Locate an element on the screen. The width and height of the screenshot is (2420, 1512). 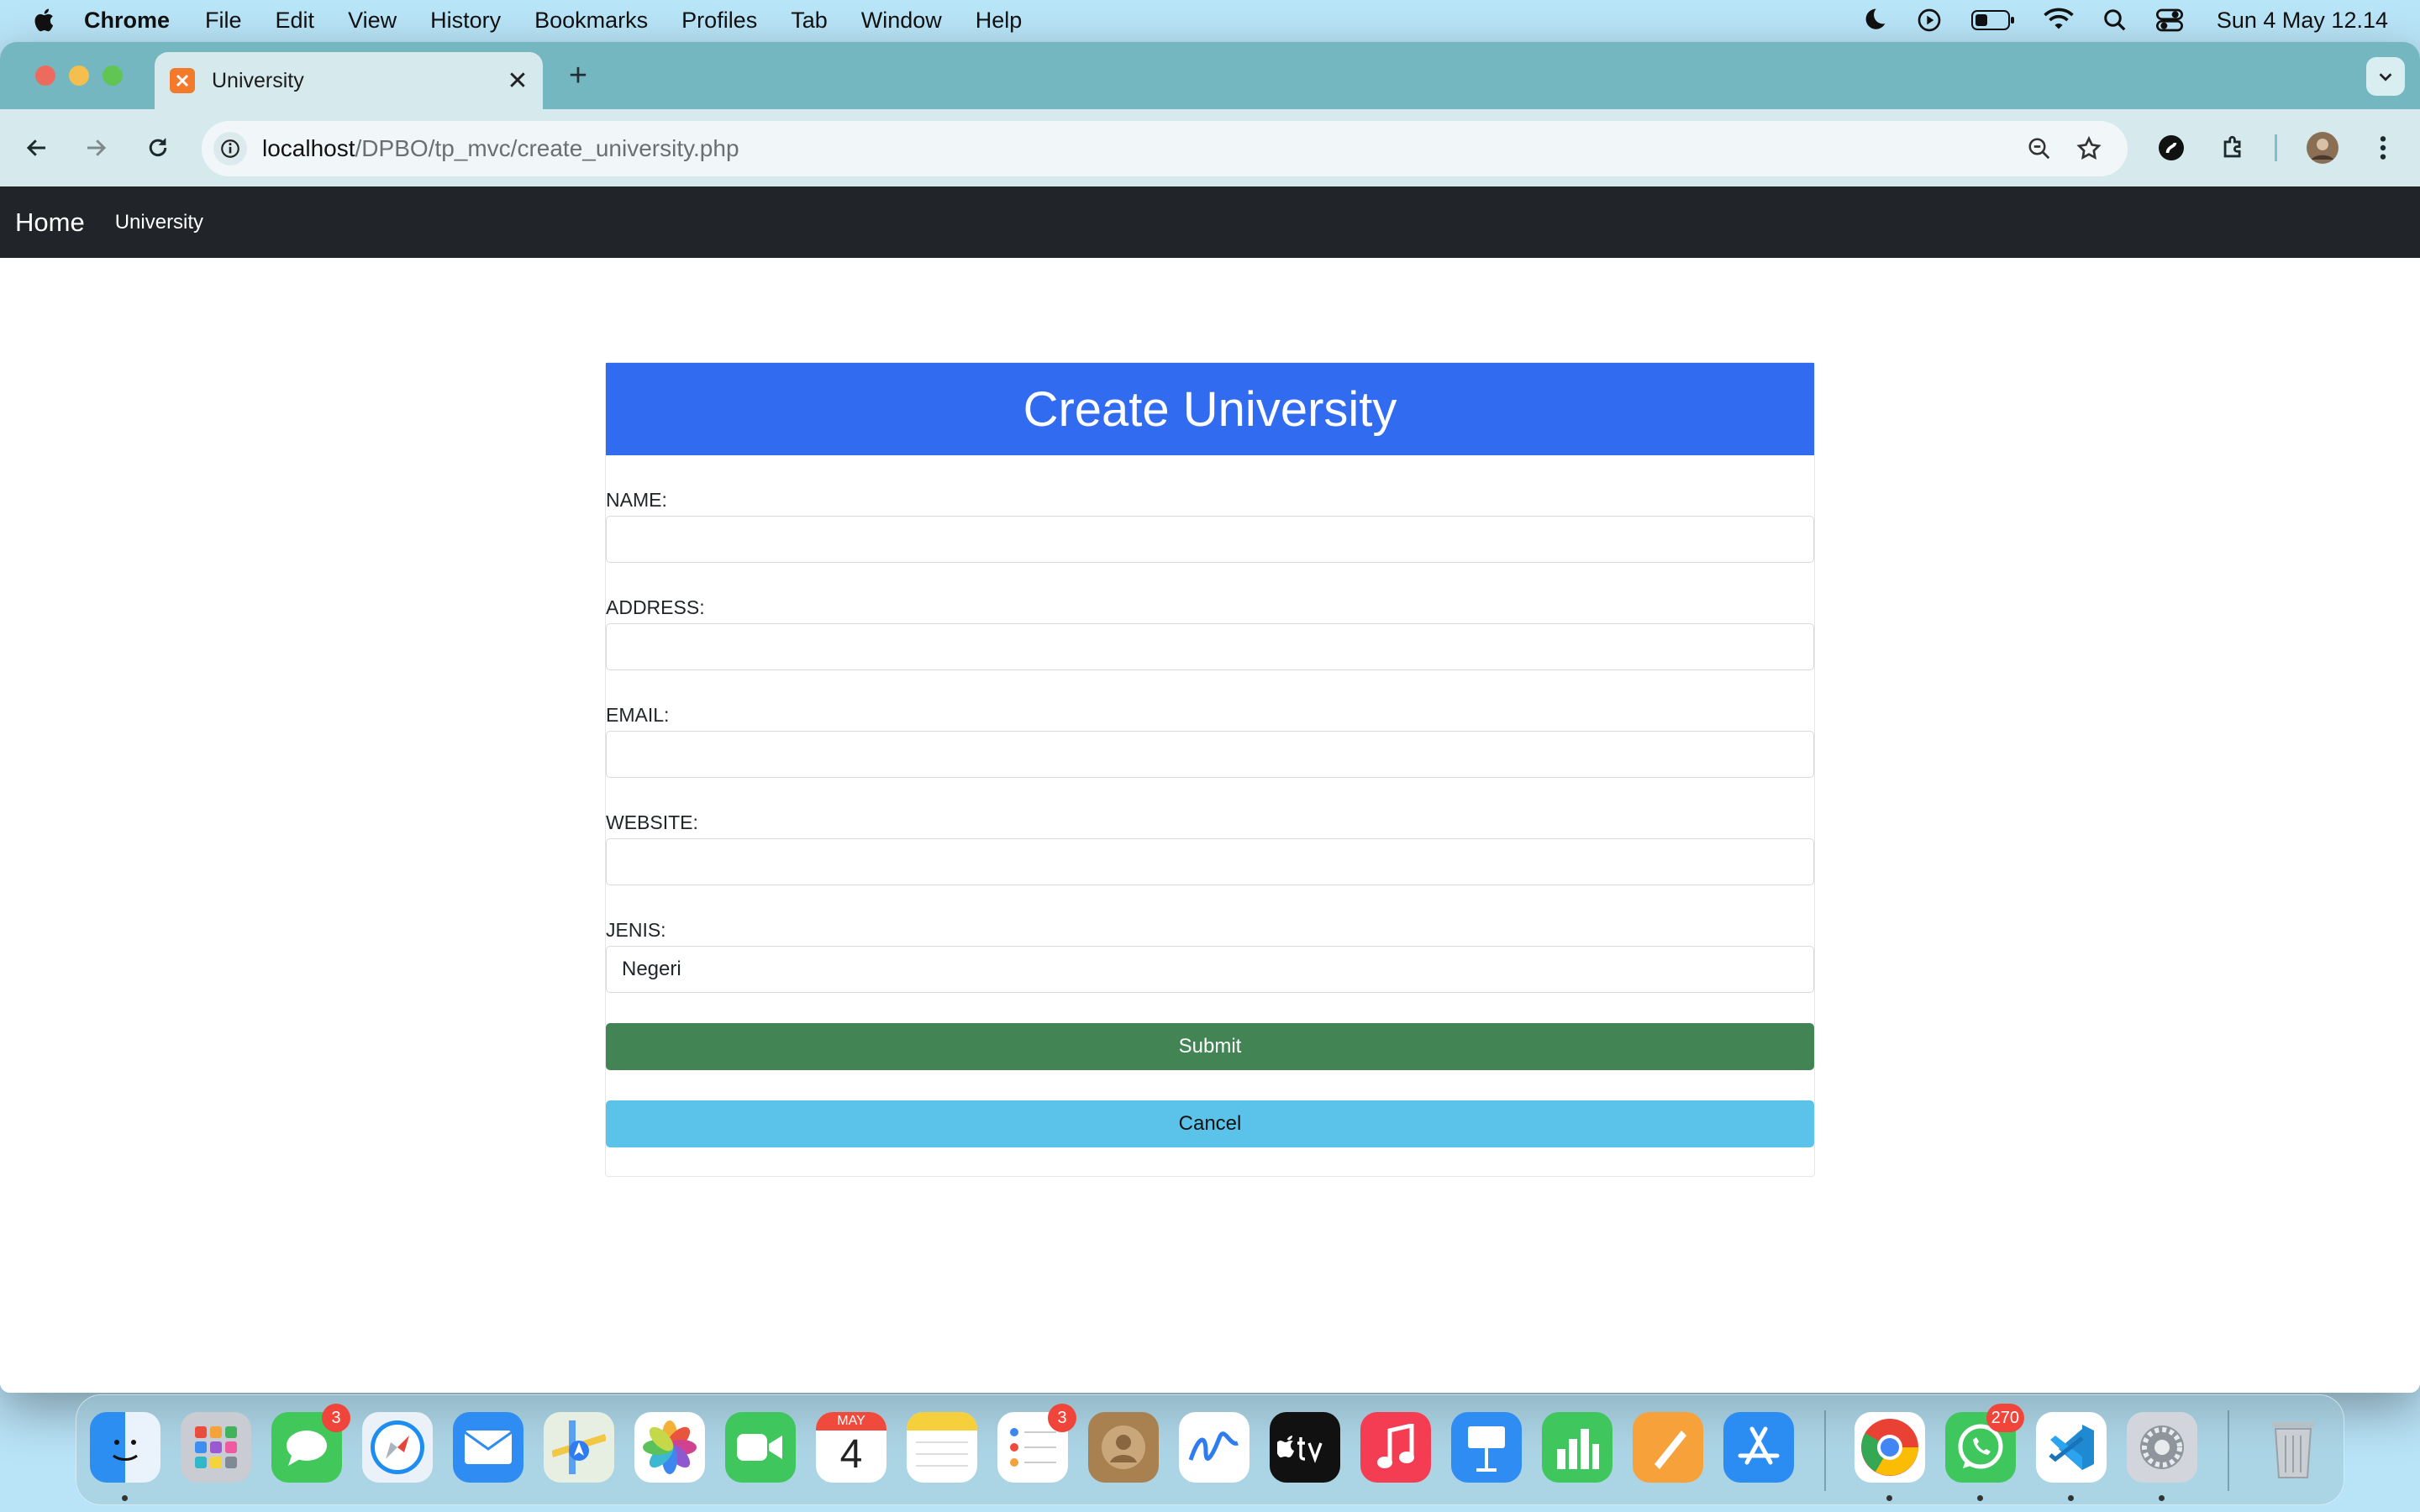
omnibox-actions is located at coordinates (2064, 148).